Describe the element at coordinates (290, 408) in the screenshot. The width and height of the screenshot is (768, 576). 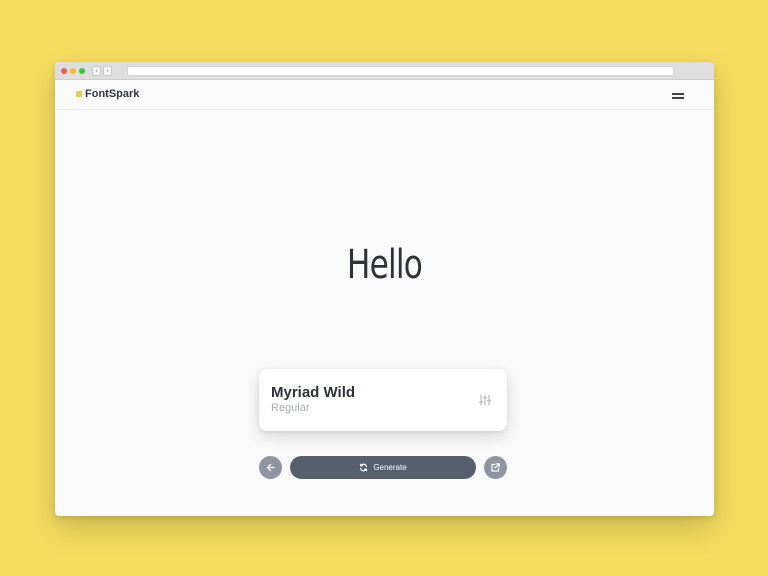
I see `font-style: Regular` at that location.